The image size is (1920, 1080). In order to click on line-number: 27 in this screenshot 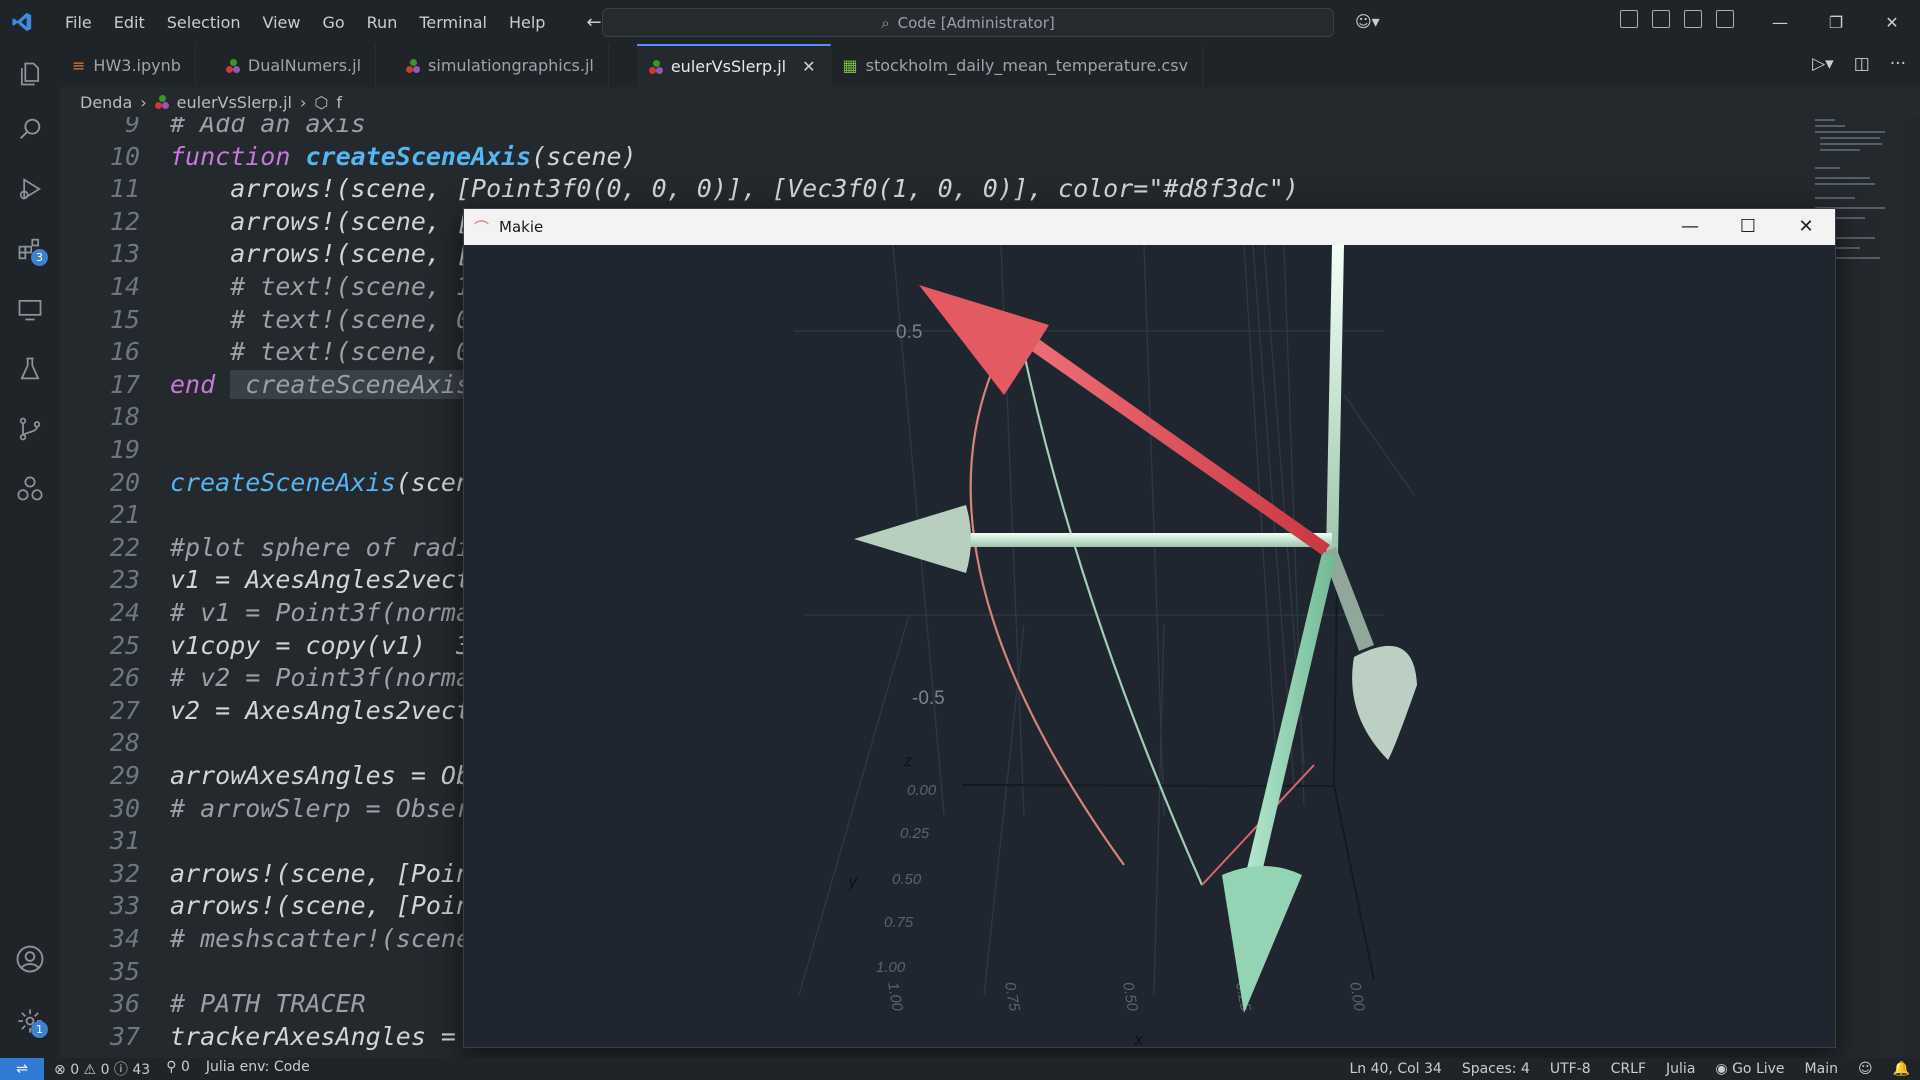, I will do `click(124, 710)`.